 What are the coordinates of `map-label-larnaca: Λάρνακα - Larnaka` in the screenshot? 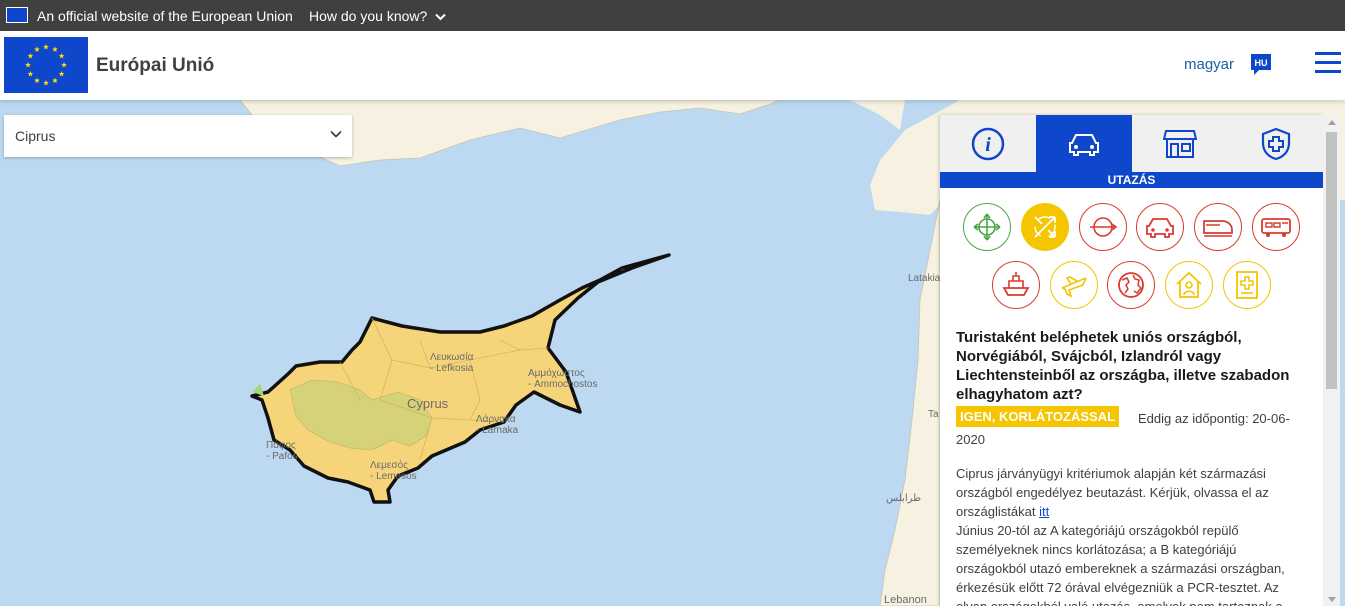 It's located at (497, 425).